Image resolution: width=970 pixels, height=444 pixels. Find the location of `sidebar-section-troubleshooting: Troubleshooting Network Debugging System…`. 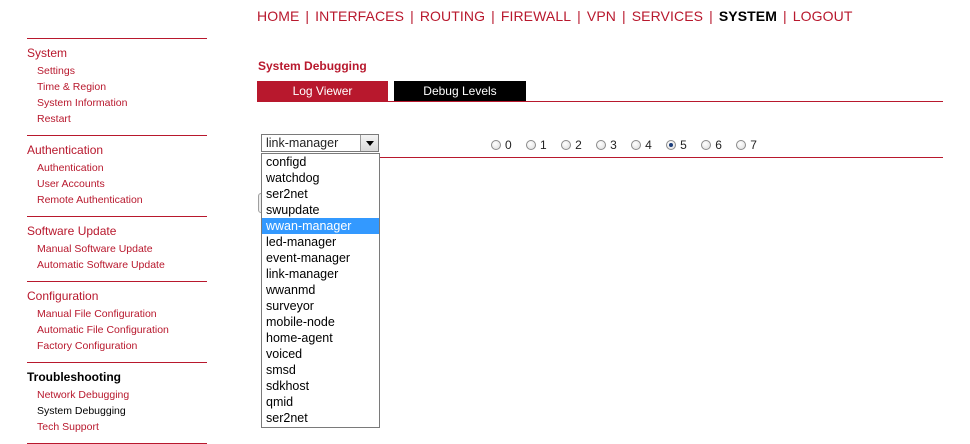

sidebar-section-troubleshooting: Troubleshooting Network Debugging System… is located at coordinates (117, 398).